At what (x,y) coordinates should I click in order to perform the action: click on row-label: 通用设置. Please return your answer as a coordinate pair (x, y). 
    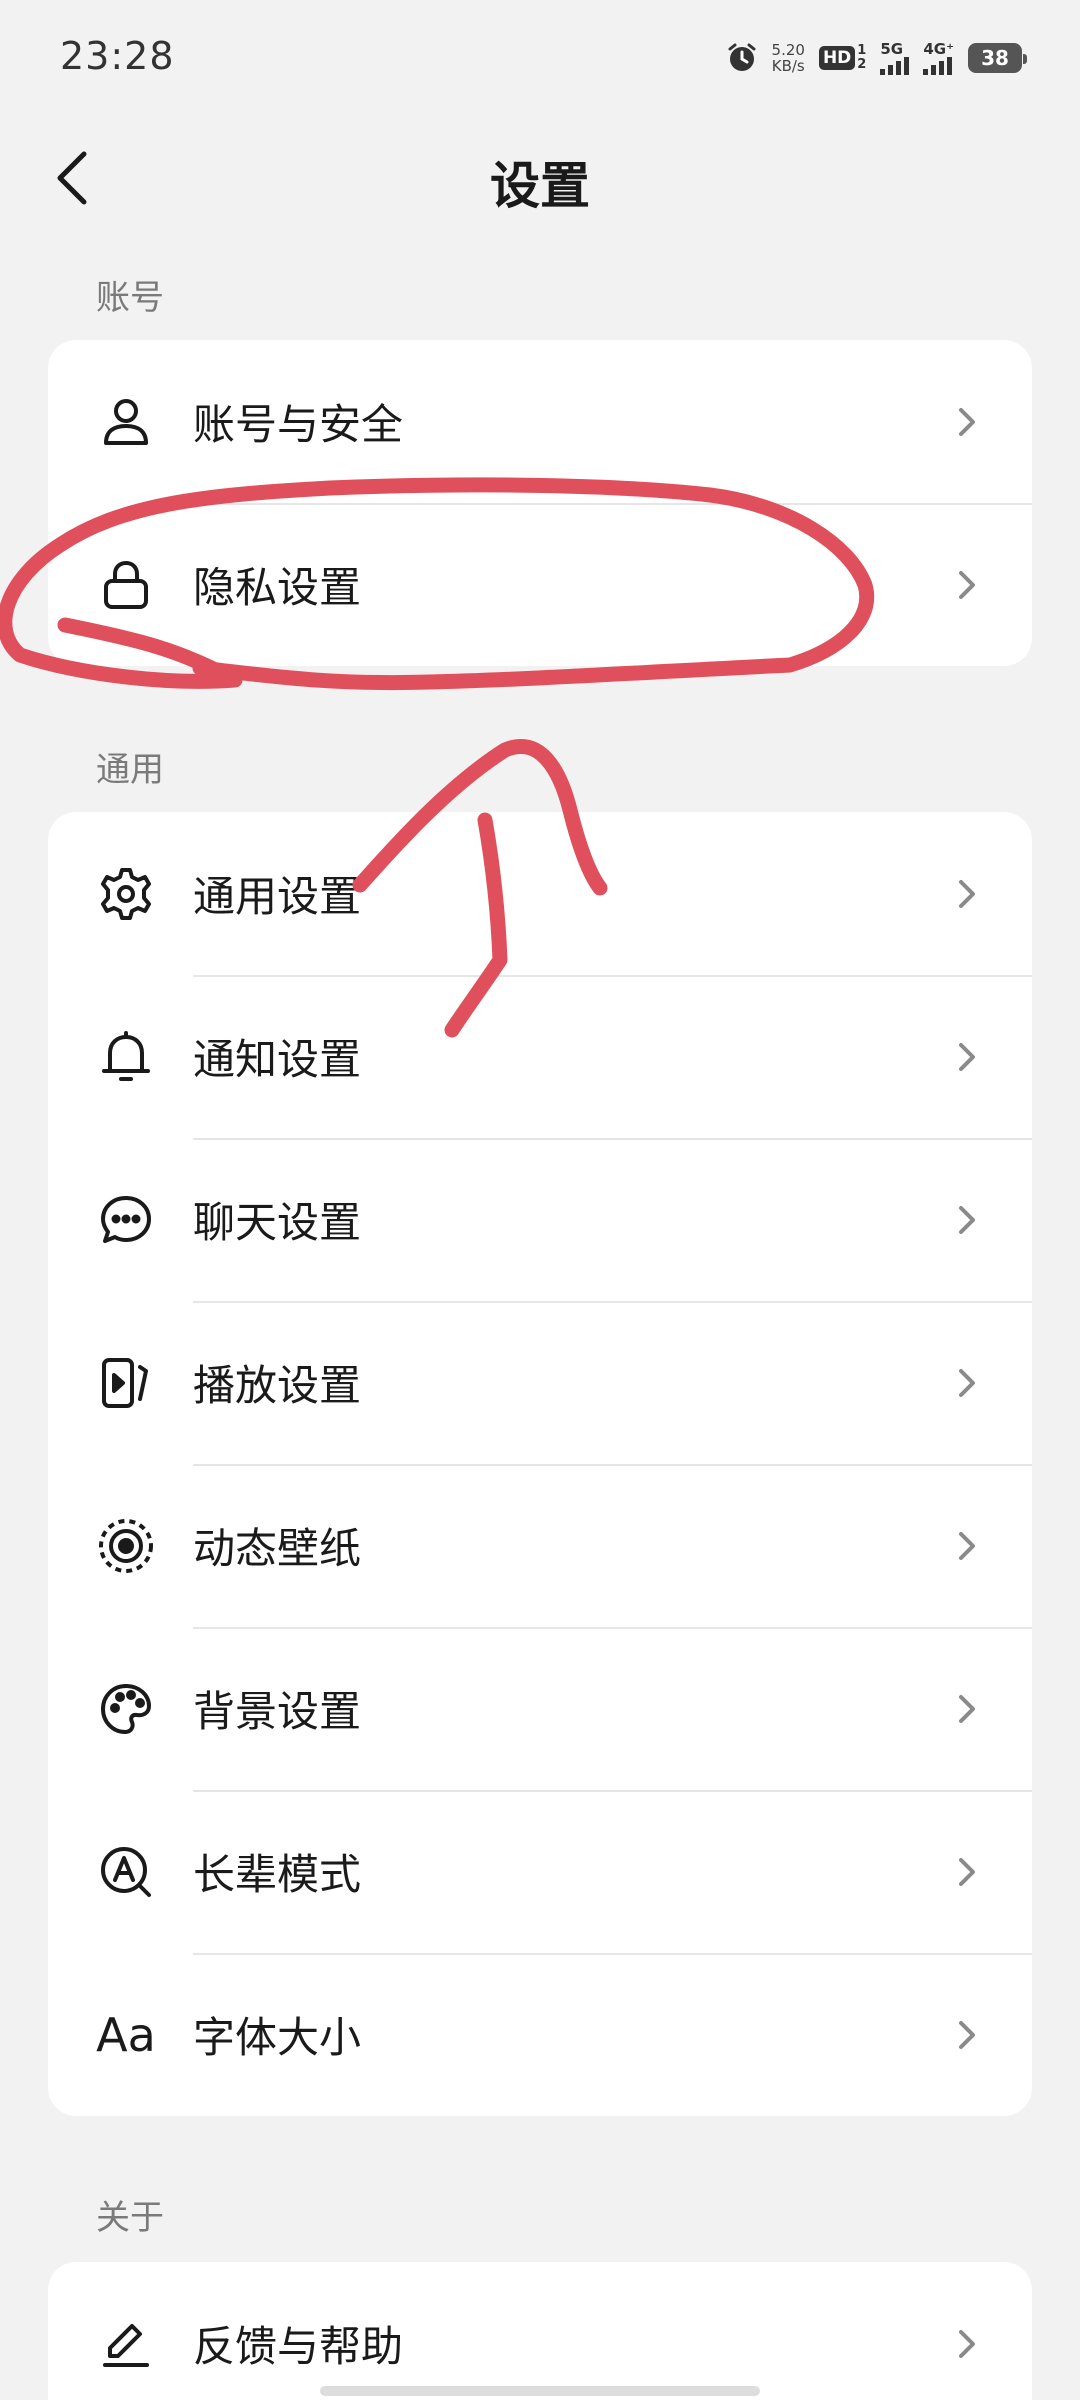
    Looking at the image, I should click on (277, 896).